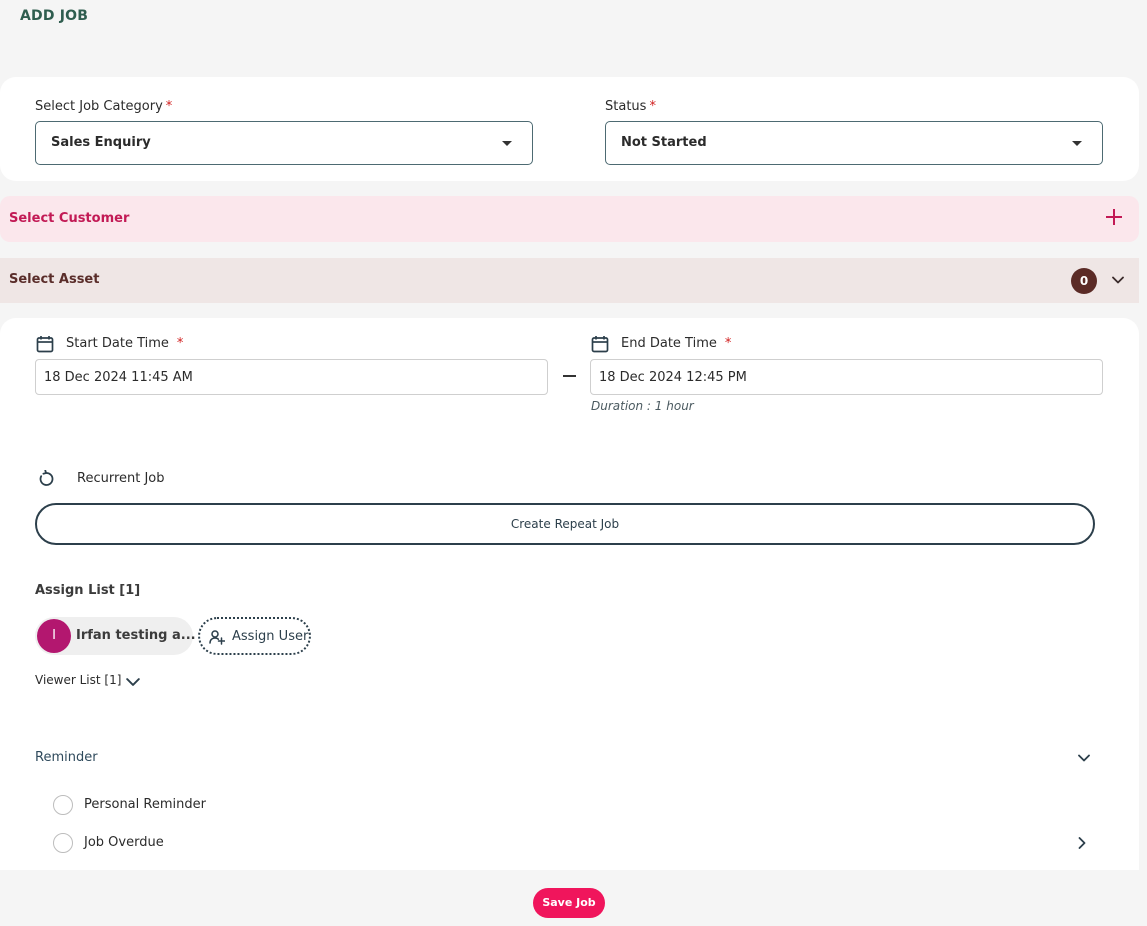 The height and width of the screenshot is (926, 1147). Describe the element at coordinates (854, 143) in the screenshot. I see `status-select: Not Started` at that location.